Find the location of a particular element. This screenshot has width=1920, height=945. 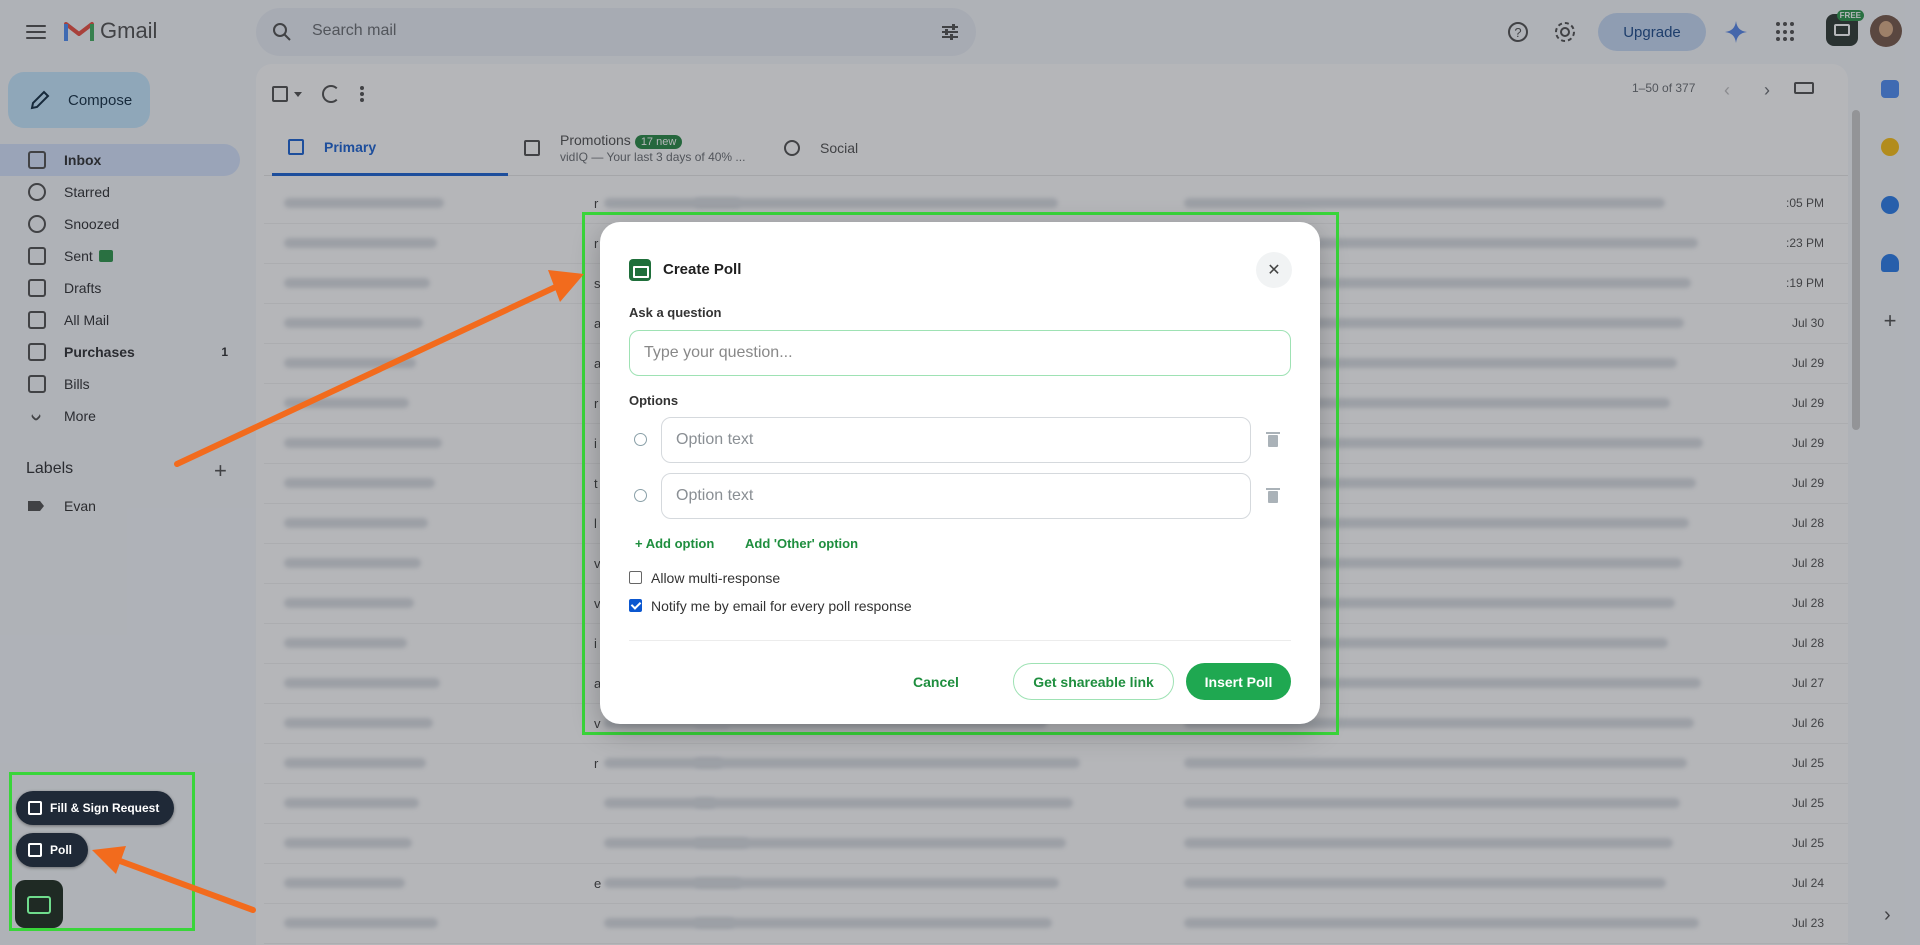

question-input is located at coordinates (960, 353).